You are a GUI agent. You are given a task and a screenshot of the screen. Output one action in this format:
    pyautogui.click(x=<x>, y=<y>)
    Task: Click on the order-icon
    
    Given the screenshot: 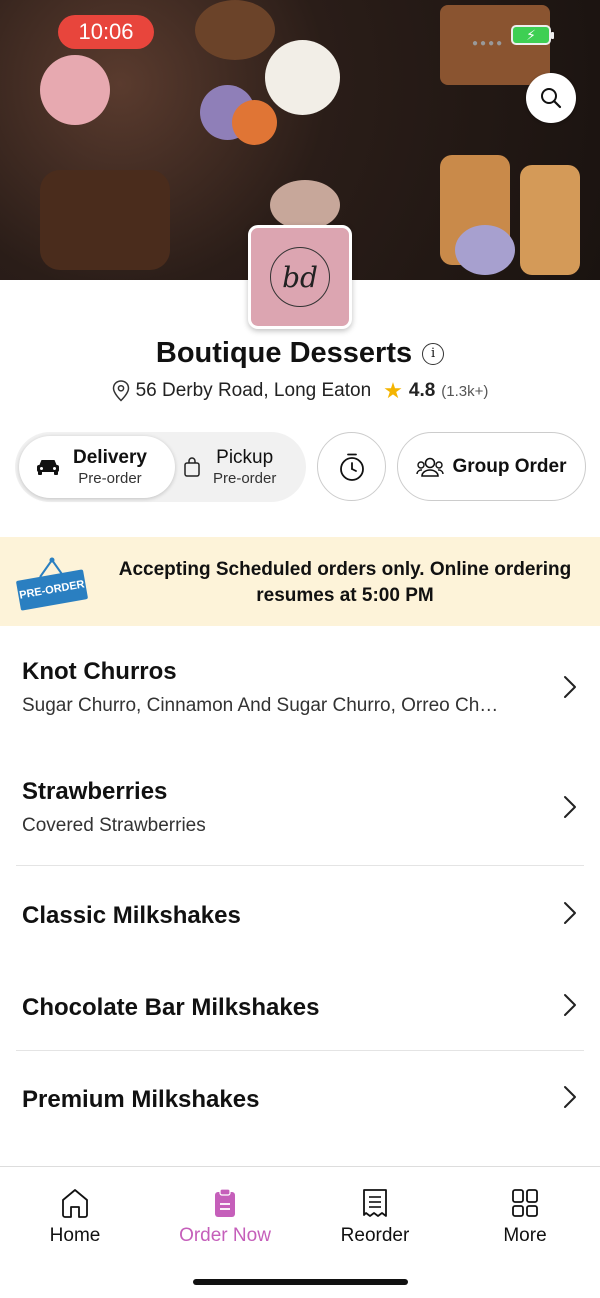 What is the action you would take?
    pyautogui.click(x=225, y=1202)
    